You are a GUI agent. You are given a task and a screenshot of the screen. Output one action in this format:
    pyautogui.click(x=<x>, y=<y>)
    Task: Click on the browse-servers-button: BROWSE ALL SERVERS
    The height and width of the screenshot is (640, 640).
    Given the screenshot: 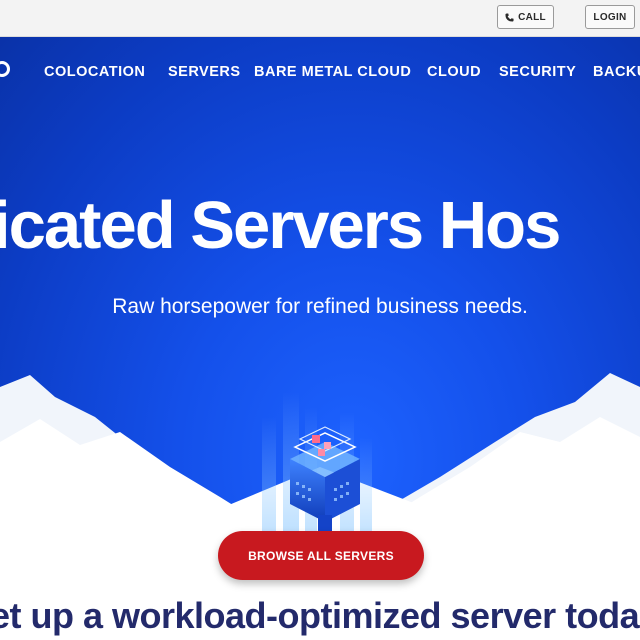 What is the action you would take?
    pyautogui.click(x=321, y=555)
    